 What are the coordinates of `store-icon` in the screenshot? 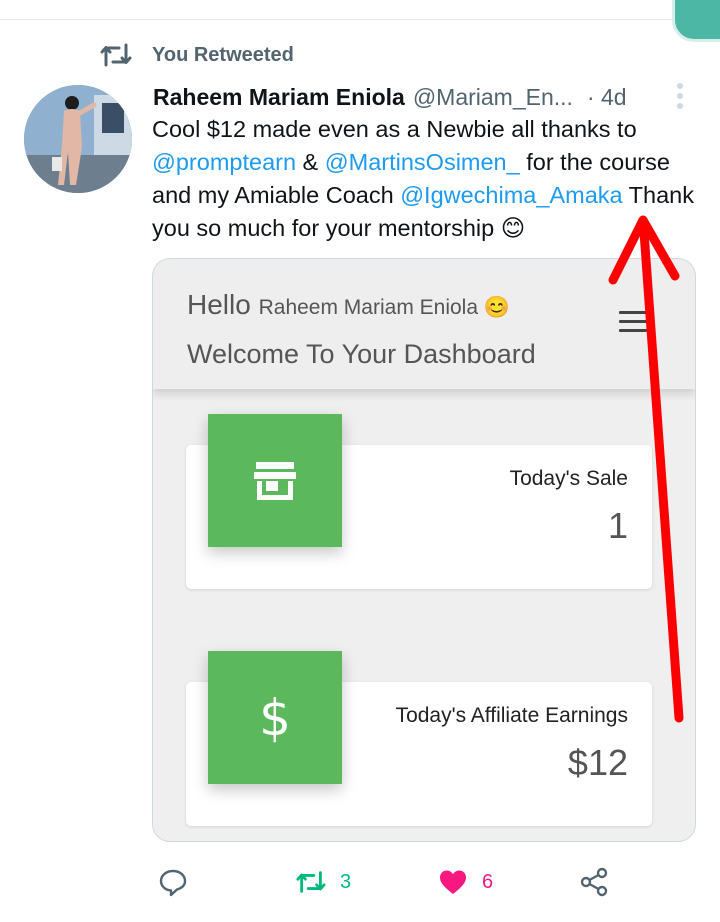 It's located at (275, 480).